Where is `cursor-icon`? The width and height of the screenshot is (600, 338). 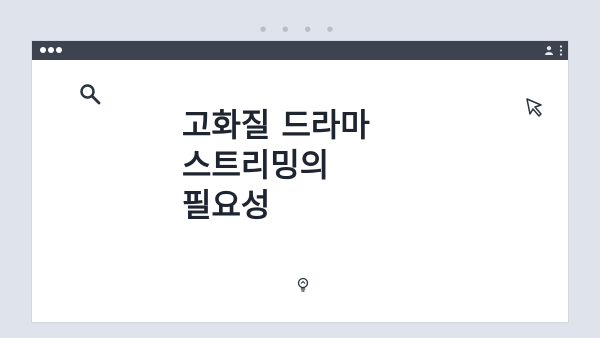
cursor-icon is located at coordinates (534, 107).